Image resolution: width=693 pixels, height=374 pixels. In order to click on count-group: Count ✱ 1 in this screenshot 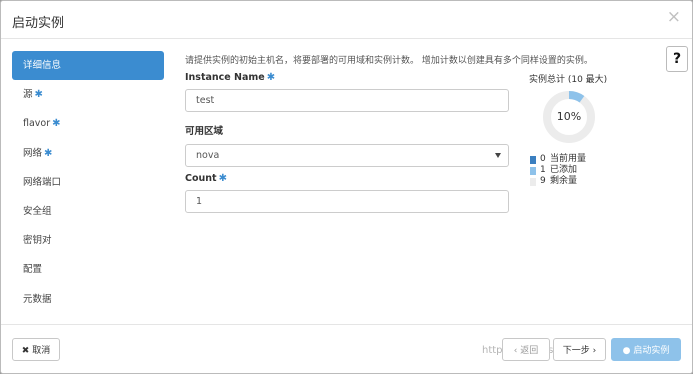, I will do `click(347, 193)`.